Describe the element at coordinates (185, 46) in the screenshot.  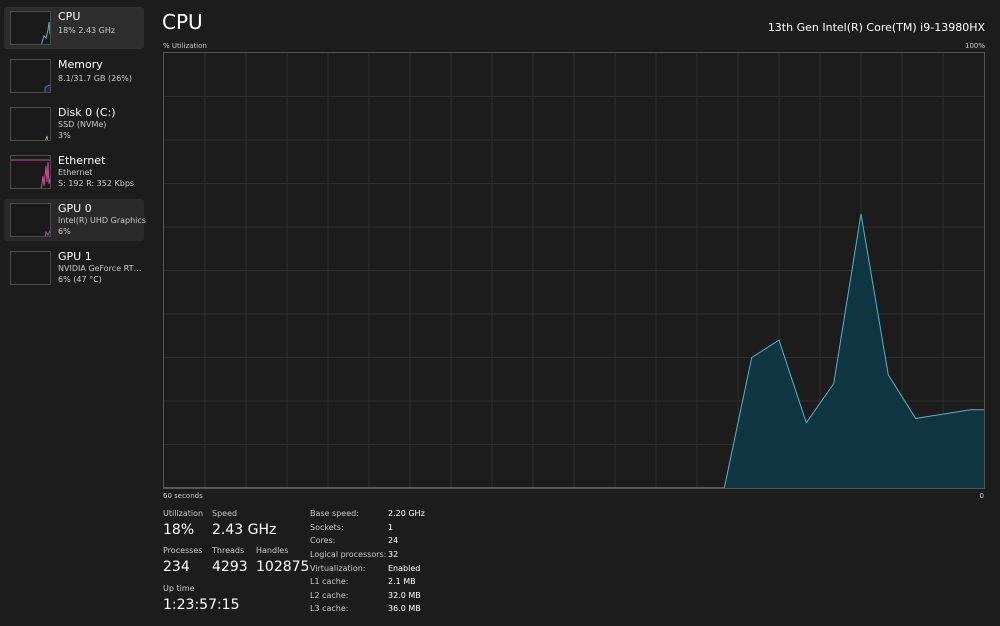
I see `graph-y-axis-label: % Utilization` at that location.